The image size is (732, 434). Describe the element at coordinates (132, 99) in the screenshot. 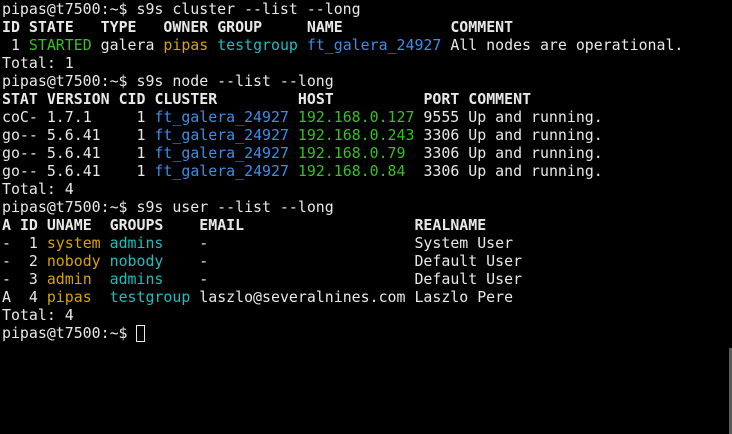

I see `col-header-cid: CID` at that location.